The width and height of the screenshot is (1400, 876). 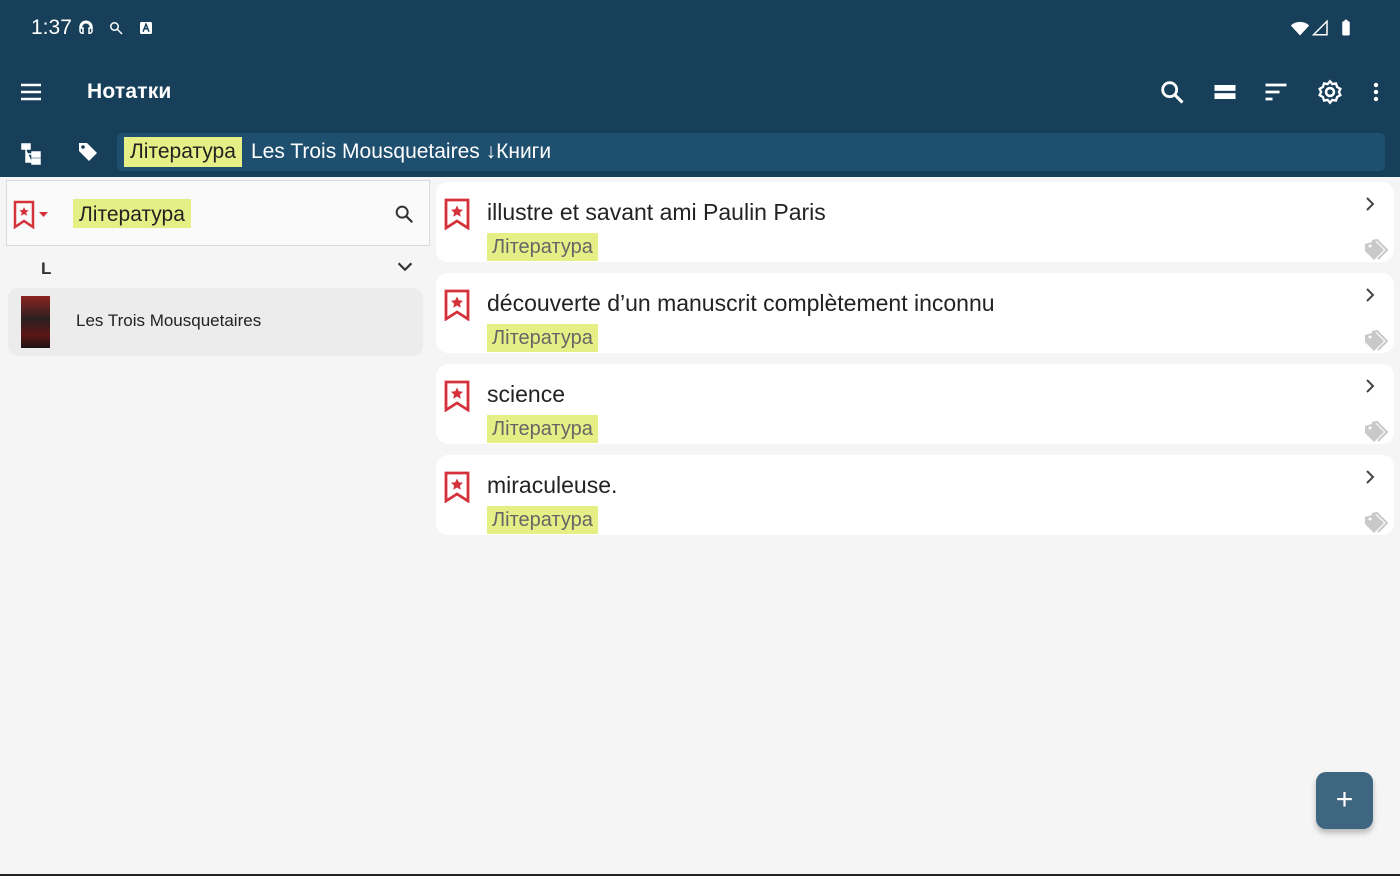 What do you see at coordinates (1344, 800) in the screenshot?
I see `add-note-button: +` at bounding box center [1344, 800].